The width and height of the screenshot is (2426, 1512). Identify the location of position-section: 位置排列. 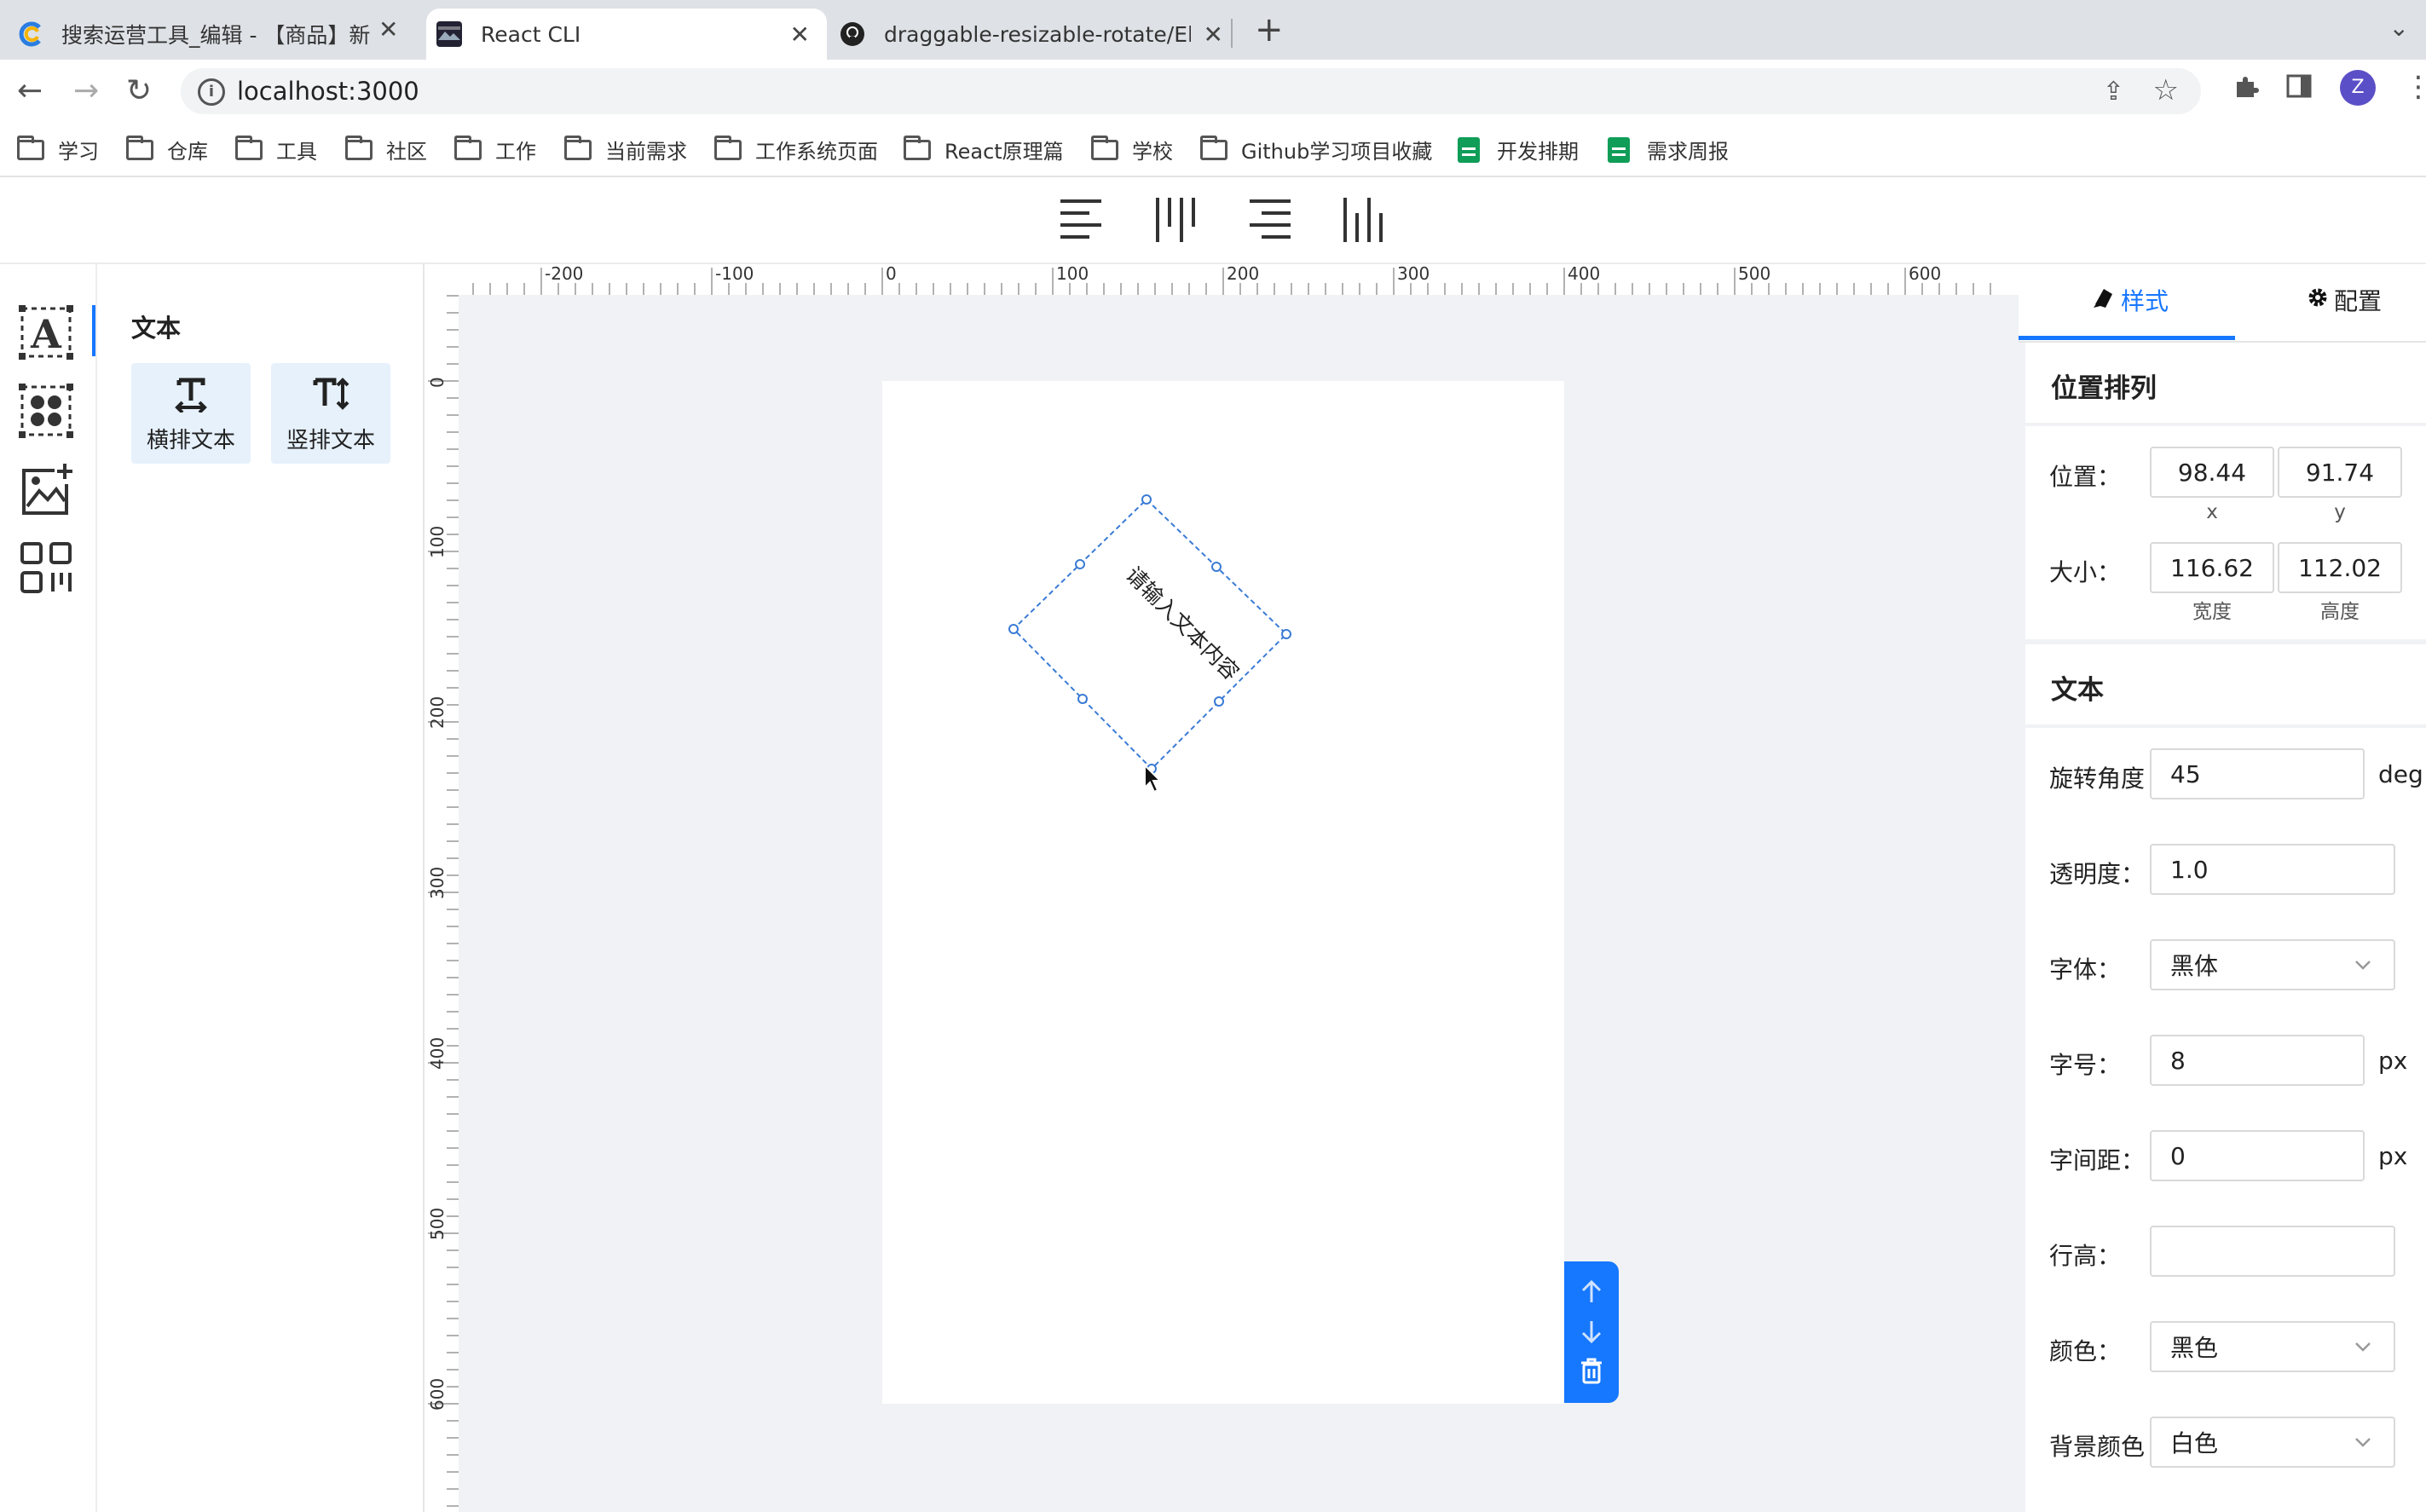
(2225, 383).